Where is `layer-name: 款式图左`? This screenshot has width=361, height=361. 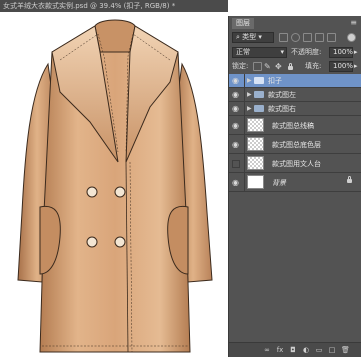
layer-name: 款式图左 is located at coordinates (282, 95).